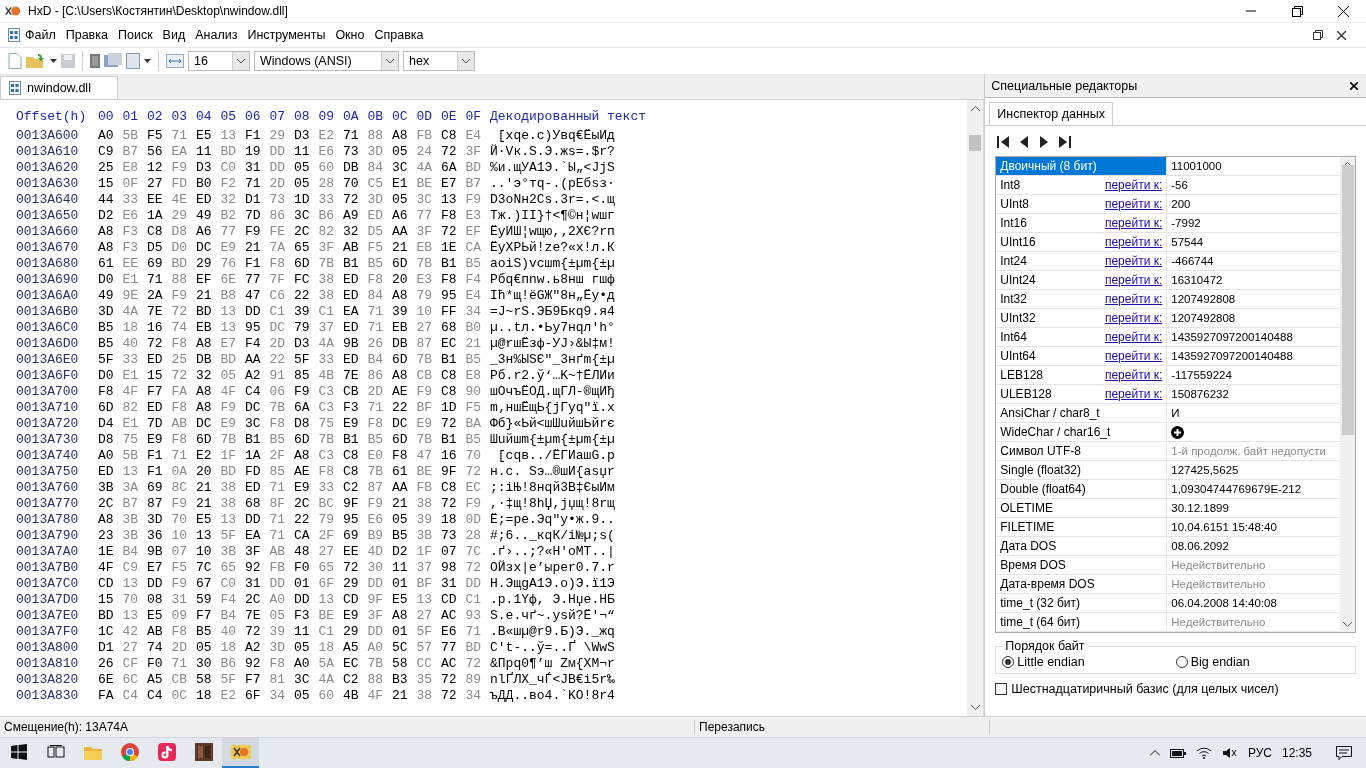 The width and height of the screenshot is (1366, 768). I want to click on byte-cell: 29, so click(183, 216).